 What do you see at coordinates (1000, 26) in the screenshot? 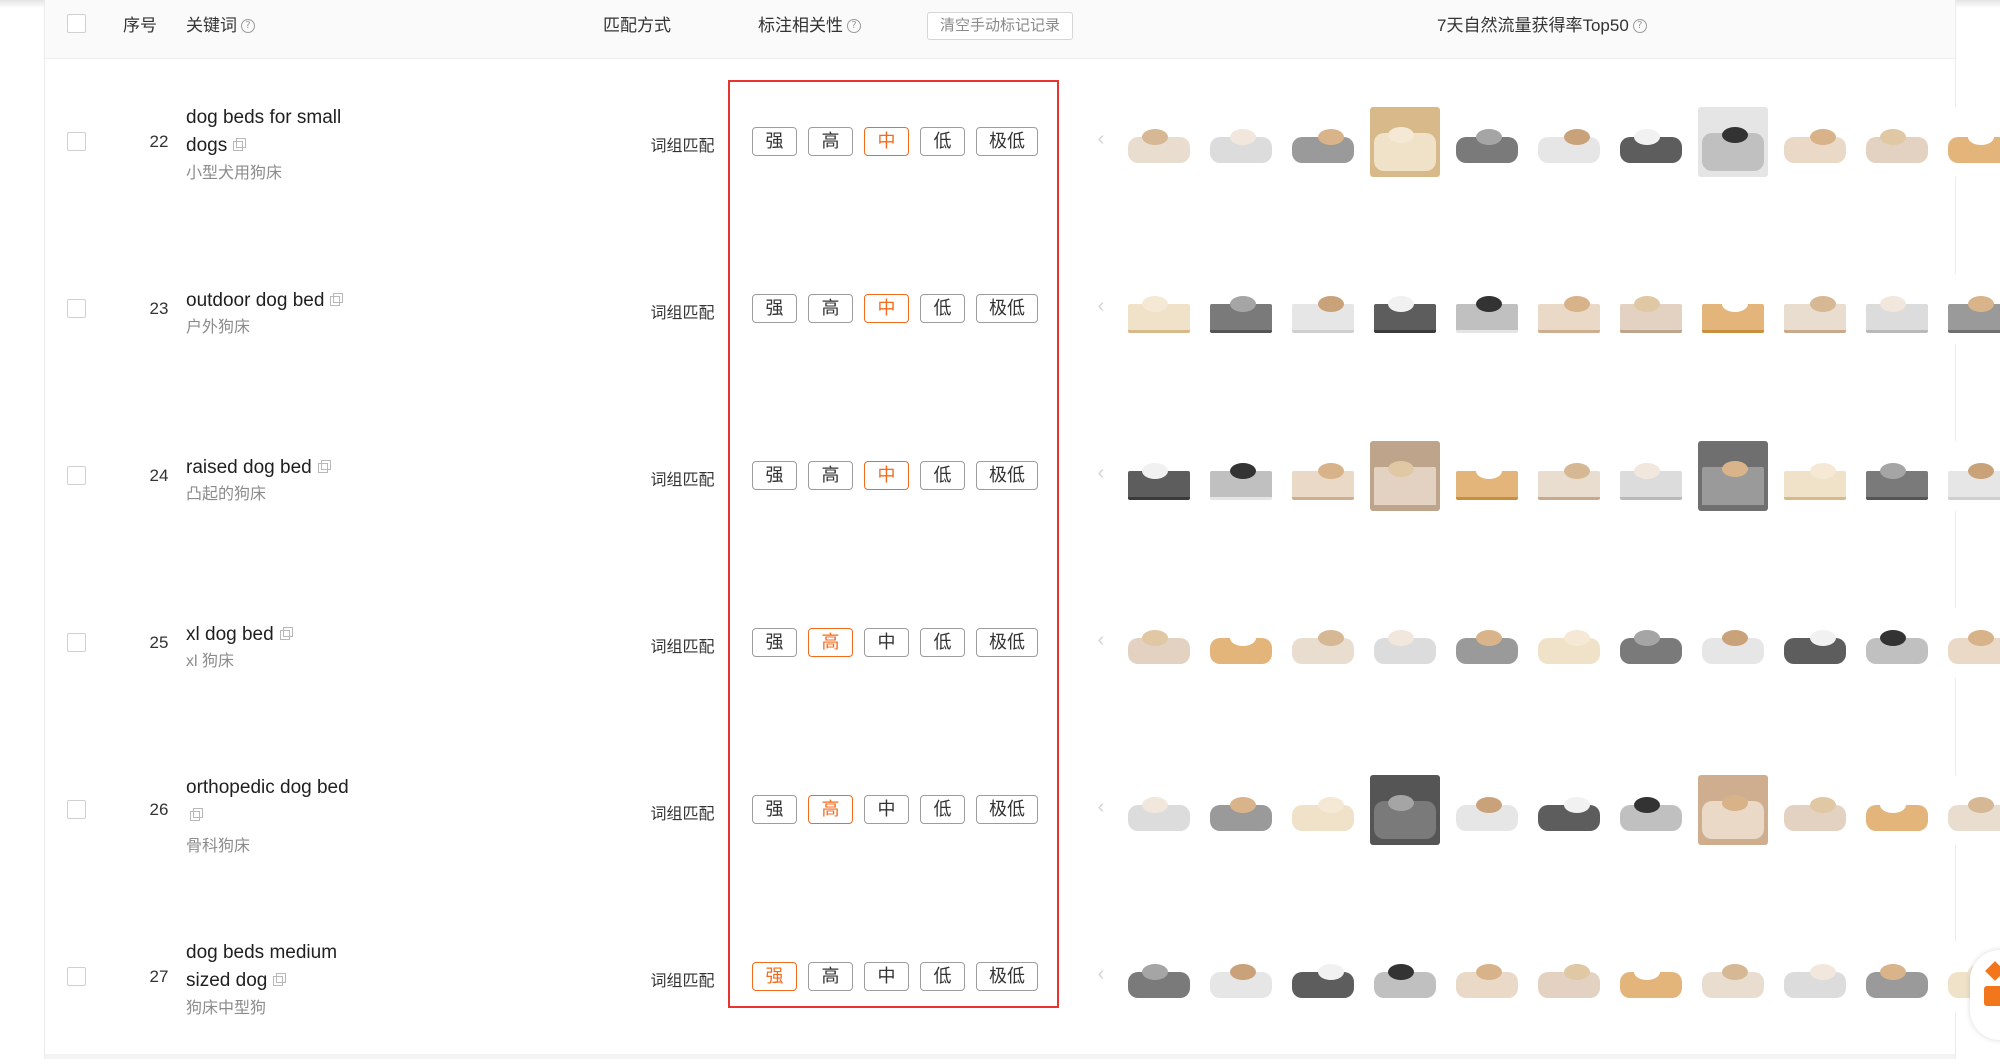
I see `clear-manual-marks-button: 清空手动标记记录` at bounding box center [1000, 26].